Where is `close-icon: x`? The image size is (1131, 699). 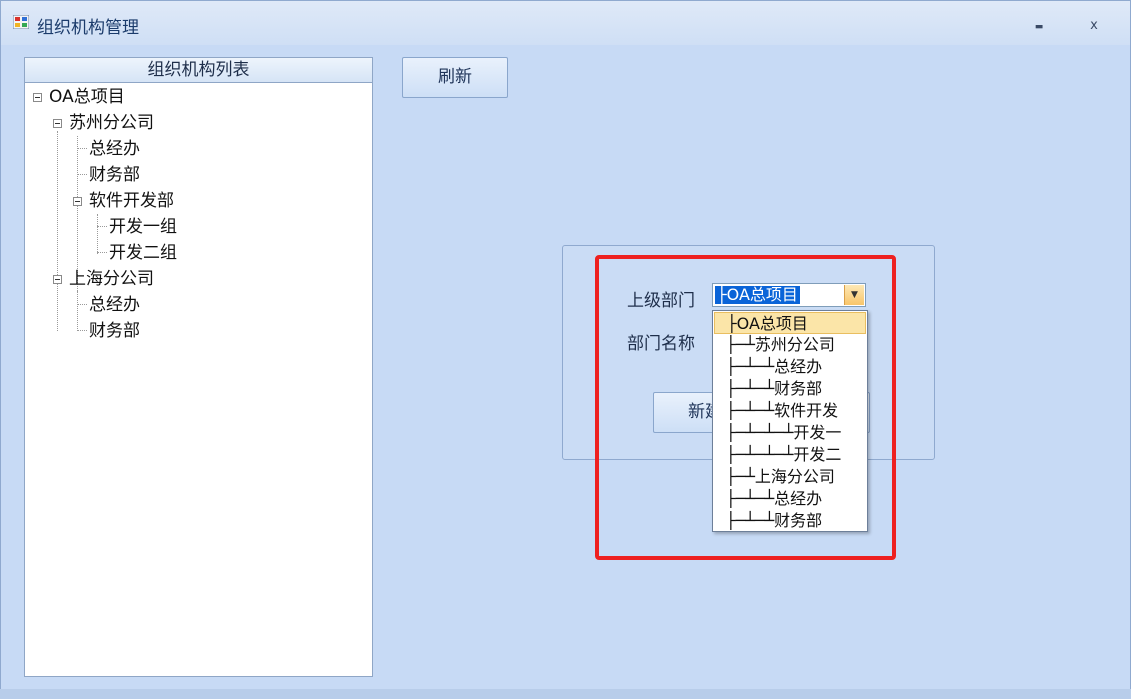 close-icon: x is located at coordinates (1094, 25).